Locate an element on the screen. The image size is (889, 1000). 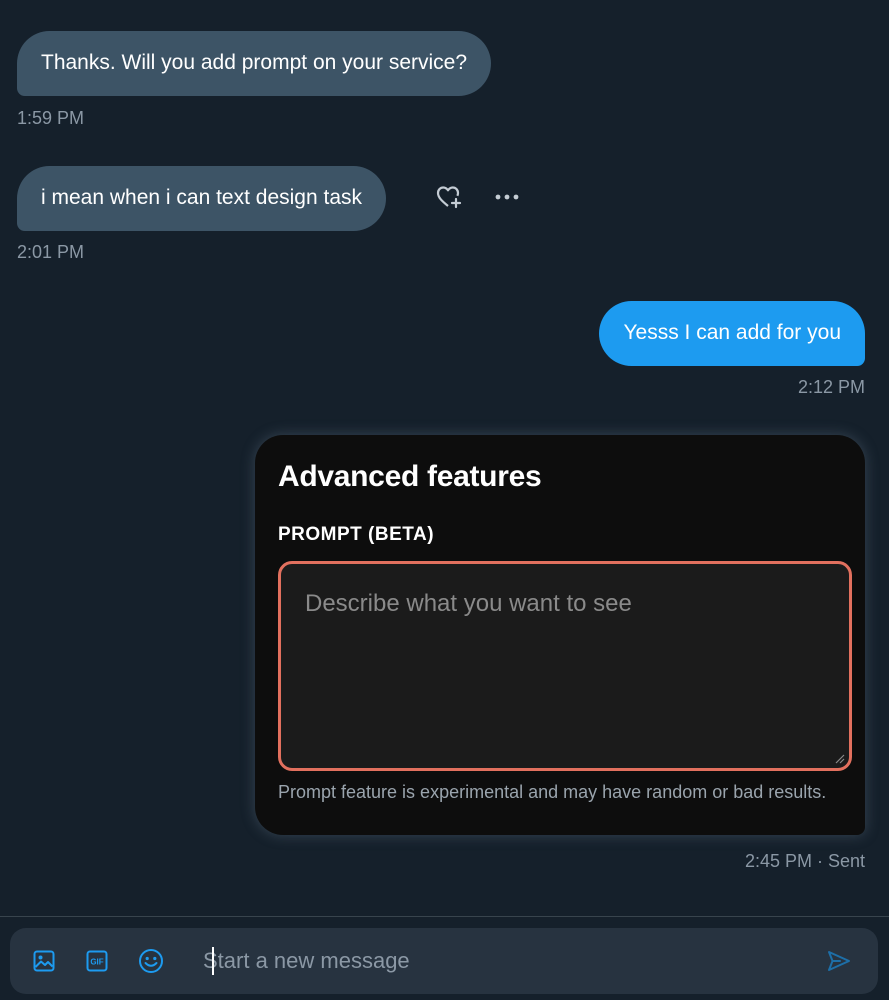
message-timestamp: 2:12 PM is located at coordinates (831, 387).